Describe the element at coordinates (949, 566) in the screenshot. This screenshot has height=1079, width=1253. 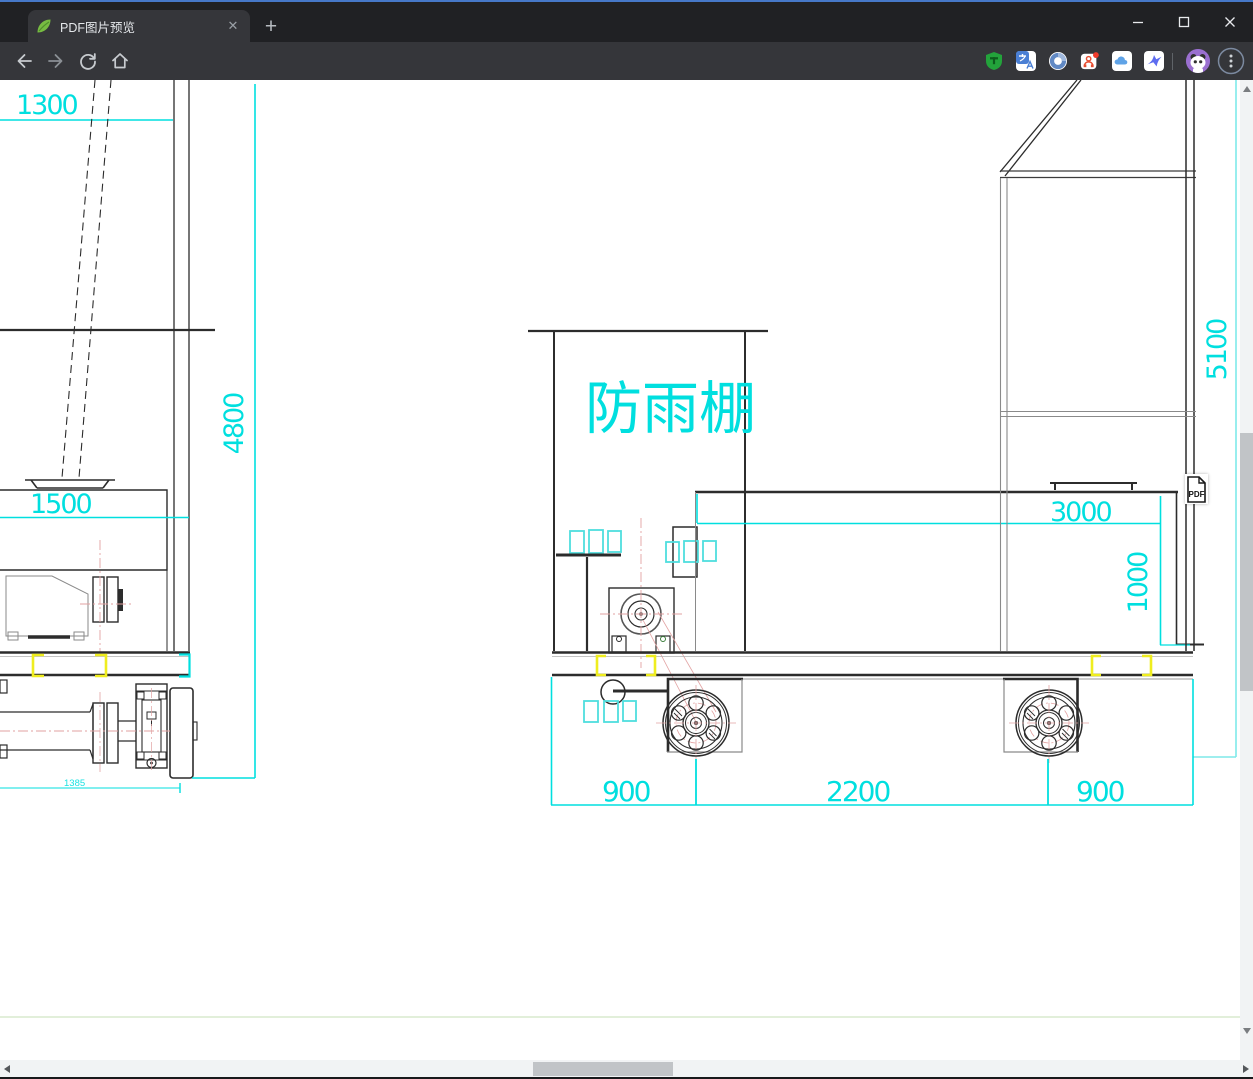
I see `cad-platform: 3000 1000` at that location.